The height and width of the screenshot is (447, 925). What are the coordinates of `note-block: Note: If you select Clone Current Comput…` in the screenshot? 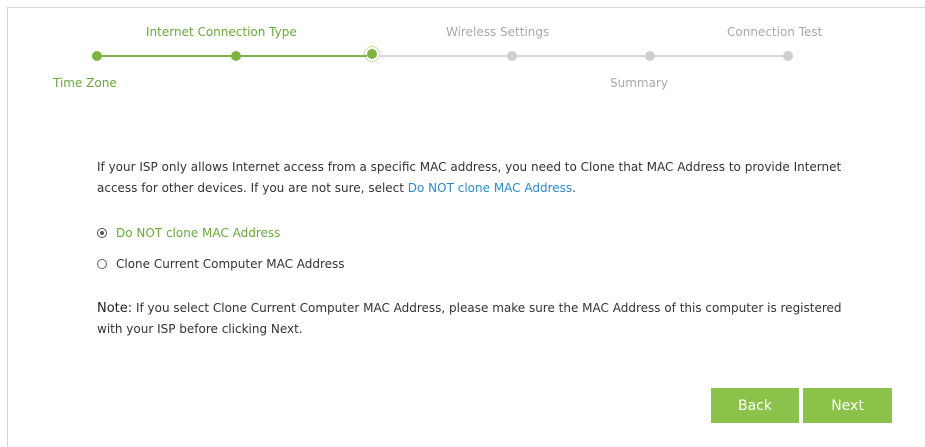 It's located at (477, 319).